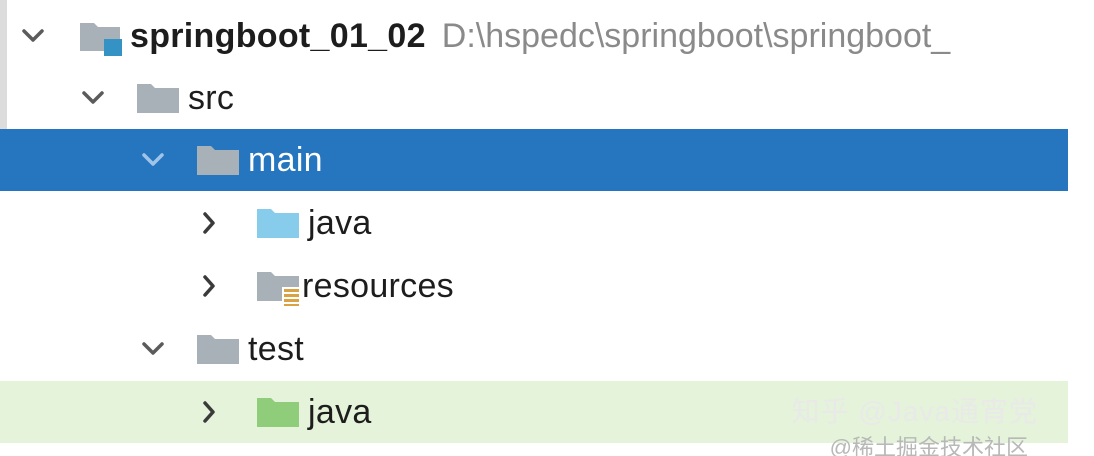 Image resolution: width=1094 pixels, height=456 pixels. Describe the element at coordinates (1081, 228) in the screenshot. I see `scrollbar-area` at that location.